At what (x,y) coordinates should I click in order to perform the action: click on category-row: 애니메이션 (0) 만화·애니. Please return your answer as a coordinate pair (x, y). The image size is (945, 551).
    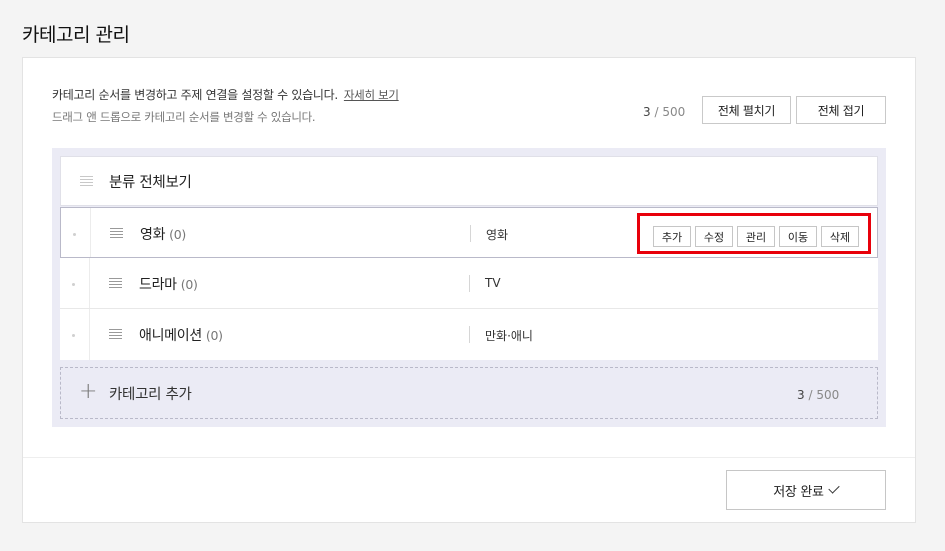
    Looking at the image, I should click on (469, 334).